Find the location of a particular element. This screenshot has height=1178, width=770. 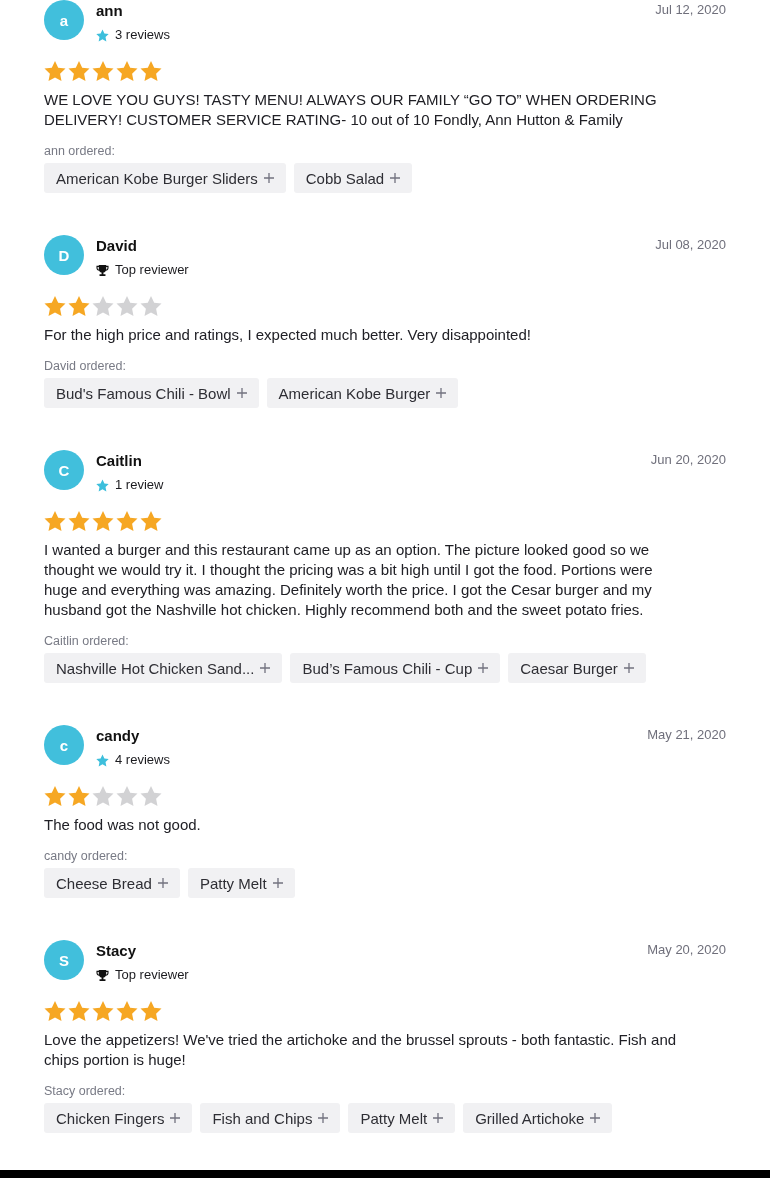

review-date: Jun 20, 2020 is located at coordinates (688, 460).